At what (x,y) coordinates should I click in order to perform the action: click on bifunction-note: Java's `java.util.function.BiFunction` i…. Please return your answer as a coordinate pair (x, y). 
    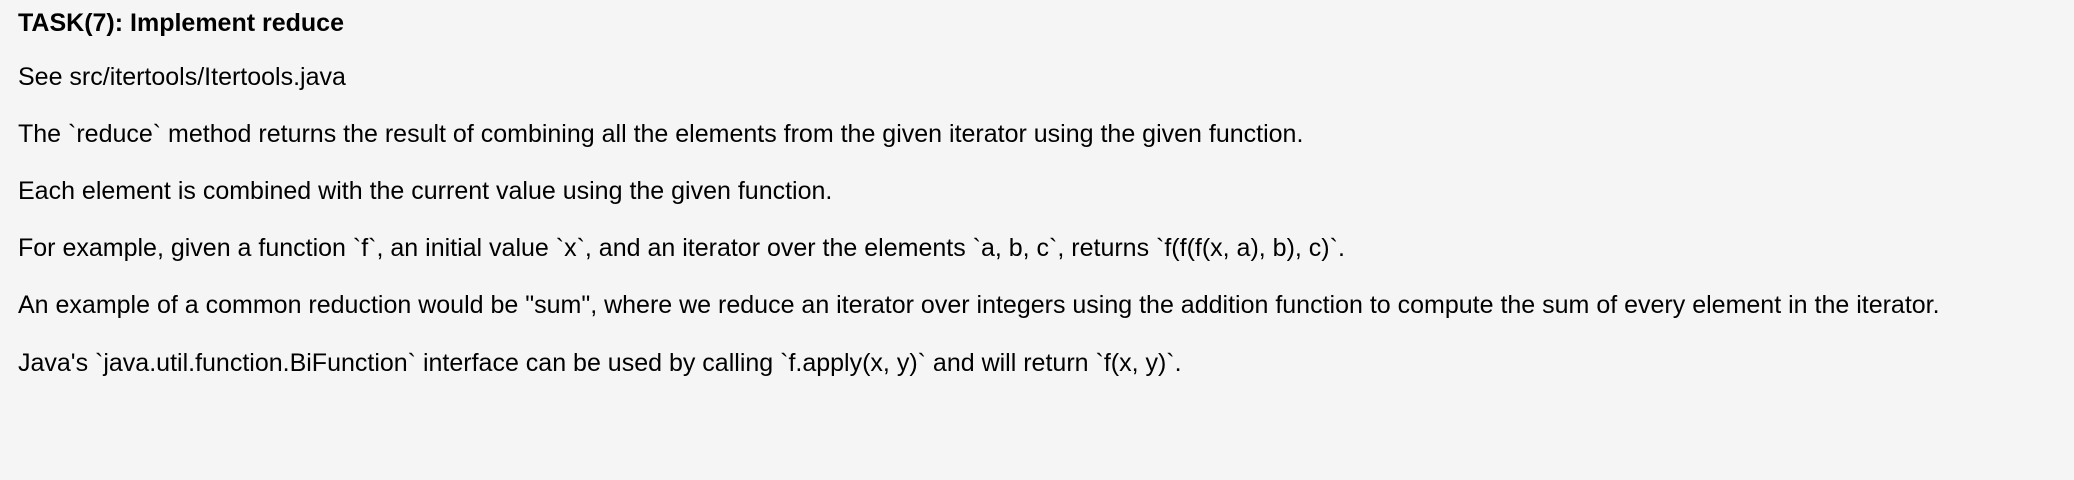
    Looking at the image, I should click on (600, 363).